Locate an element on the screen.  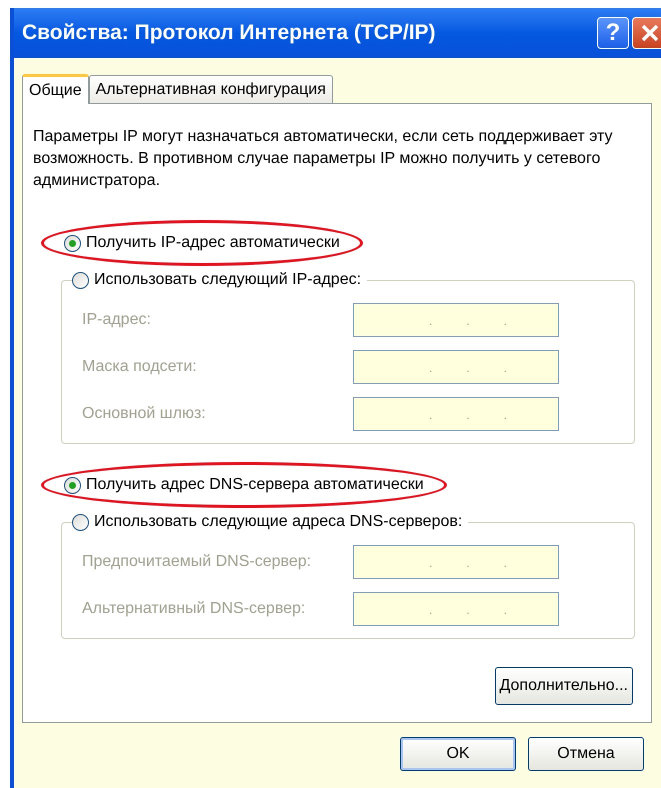
close-icon is located at coordinates (650, 33).